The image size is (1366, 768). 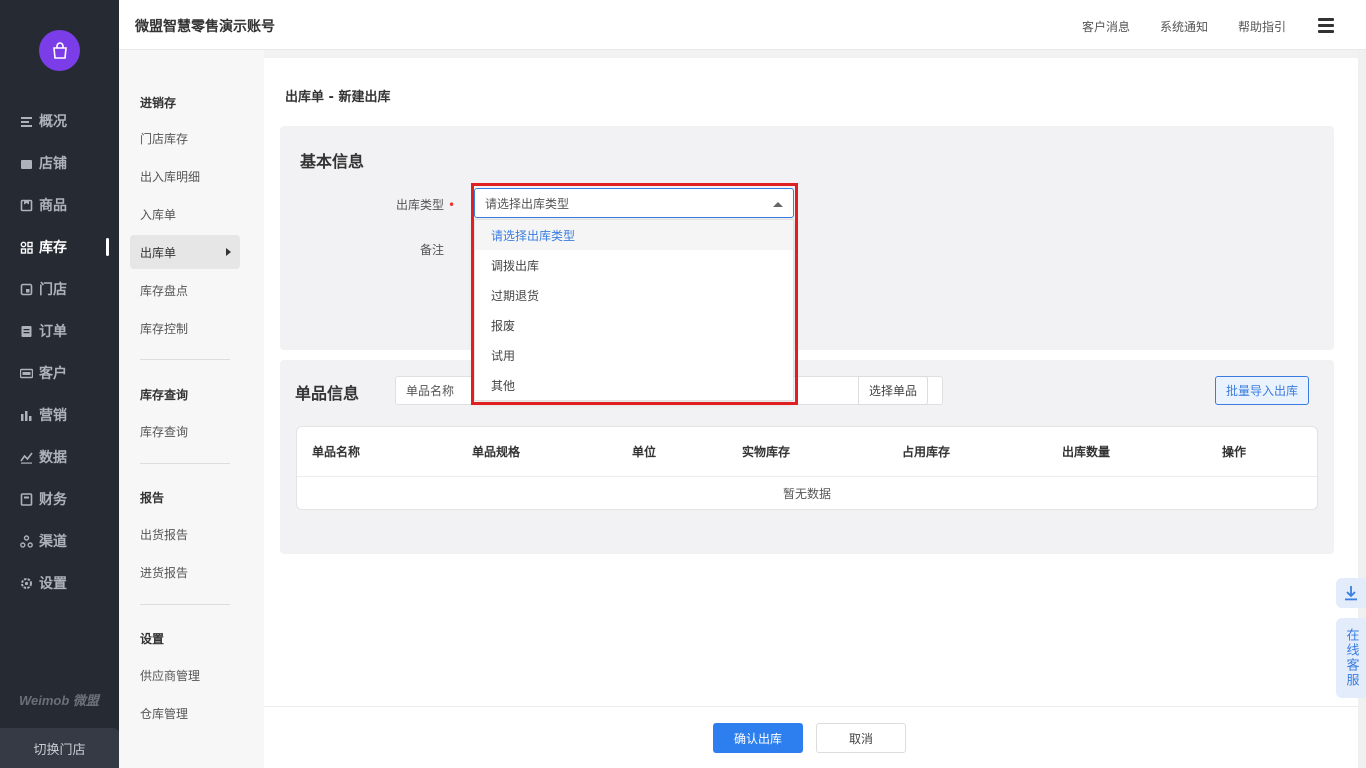 I want to click on shop-icon, so click(x=26, y=164).